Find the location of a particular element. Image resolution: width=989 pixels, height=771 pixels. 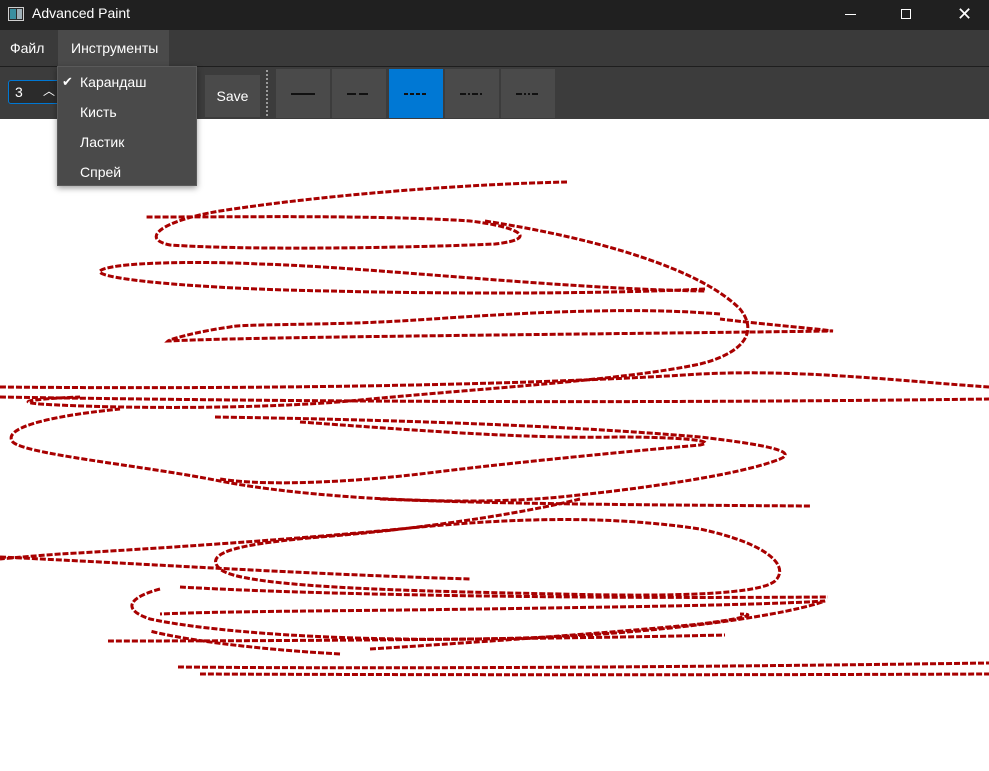

chevron-up-icon: ︿ is located at coordinates (49, 90).